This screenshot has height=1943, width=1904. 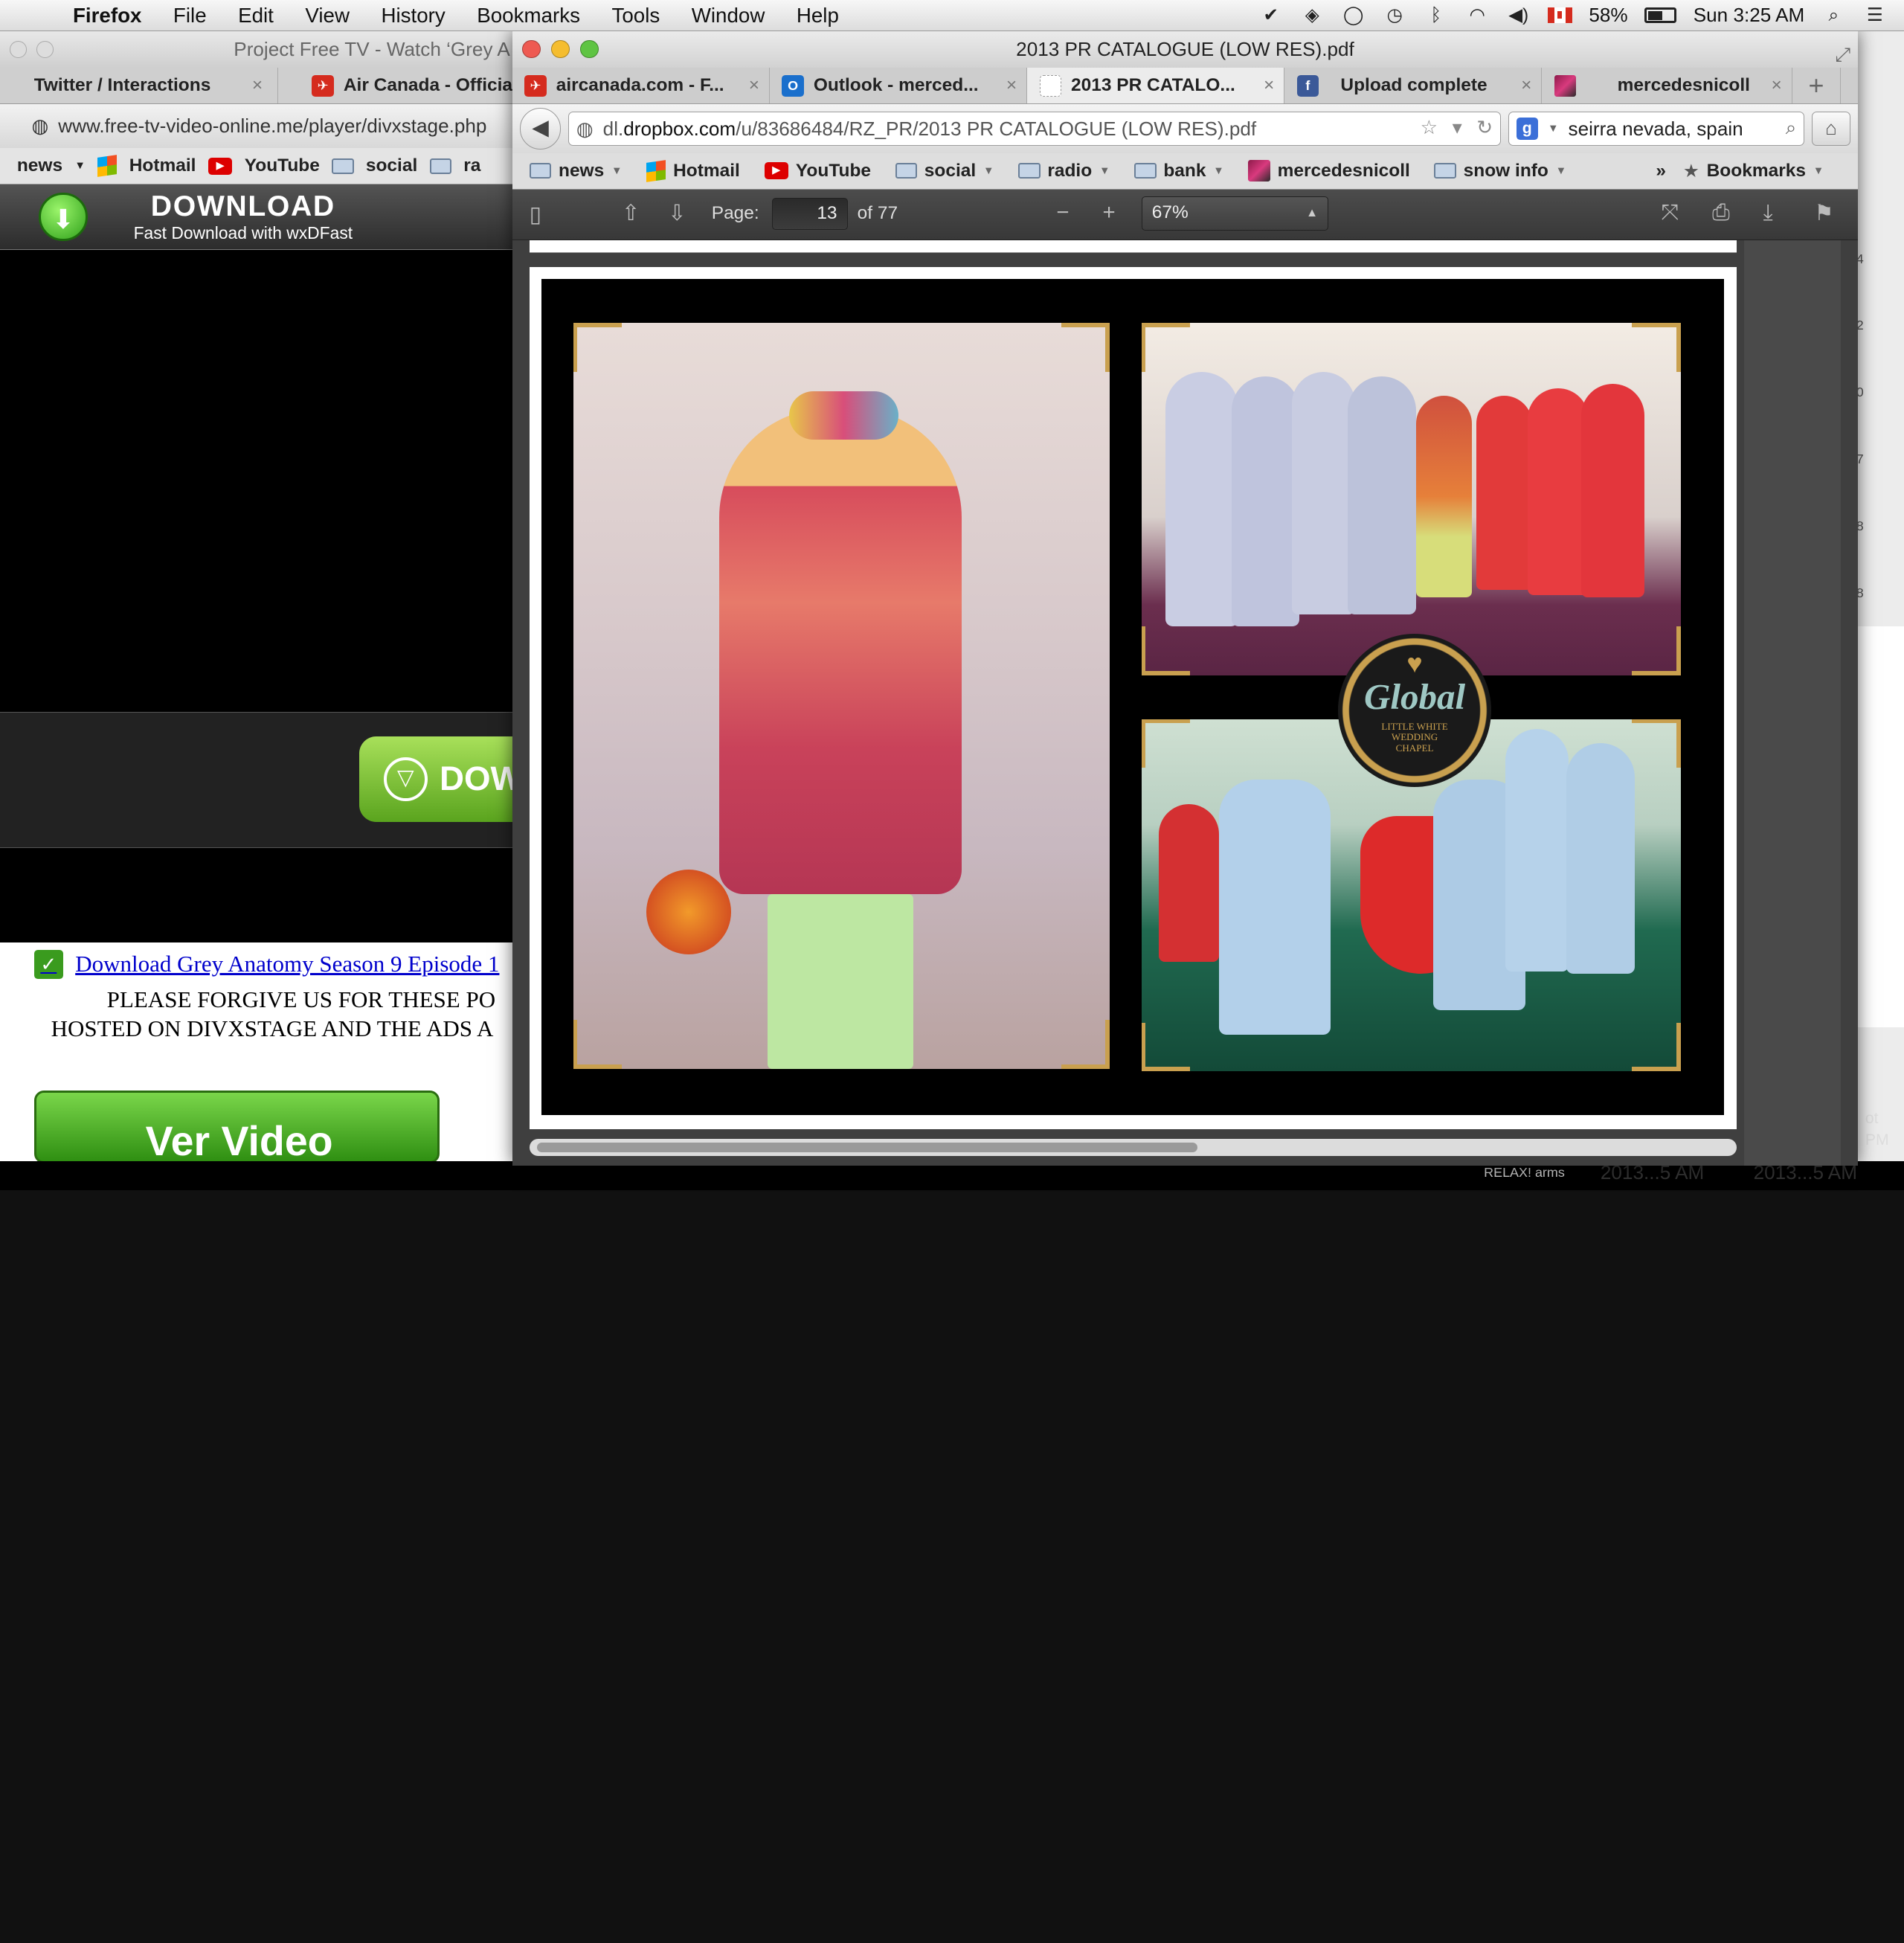 I want to click on bookmark-star-icon: ☆, so click(x=1429, y=127).